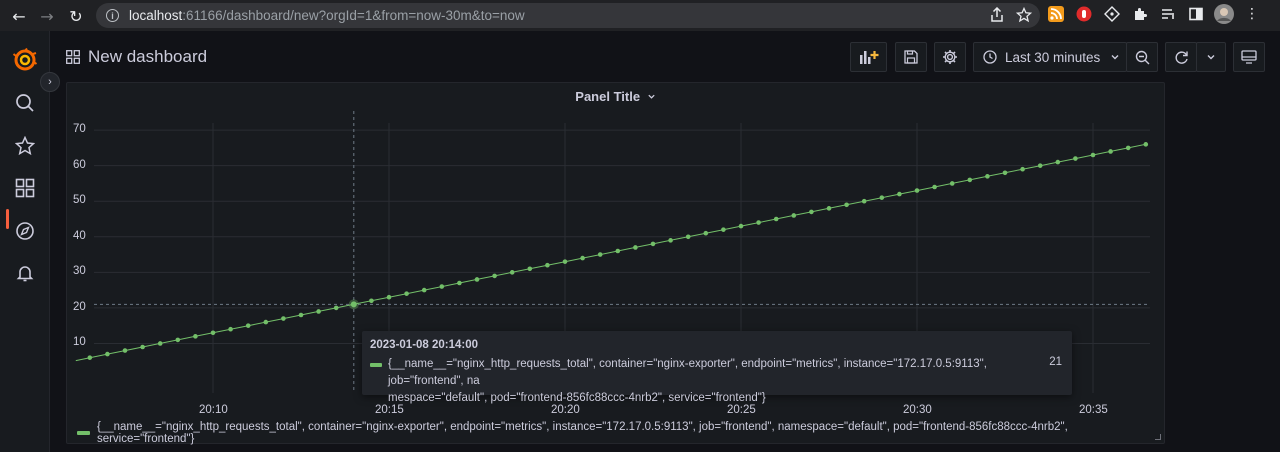 The height and width of the screenshot is (452, 1280). I want to click on back-arrow-icon: ←, so click(19, 16).